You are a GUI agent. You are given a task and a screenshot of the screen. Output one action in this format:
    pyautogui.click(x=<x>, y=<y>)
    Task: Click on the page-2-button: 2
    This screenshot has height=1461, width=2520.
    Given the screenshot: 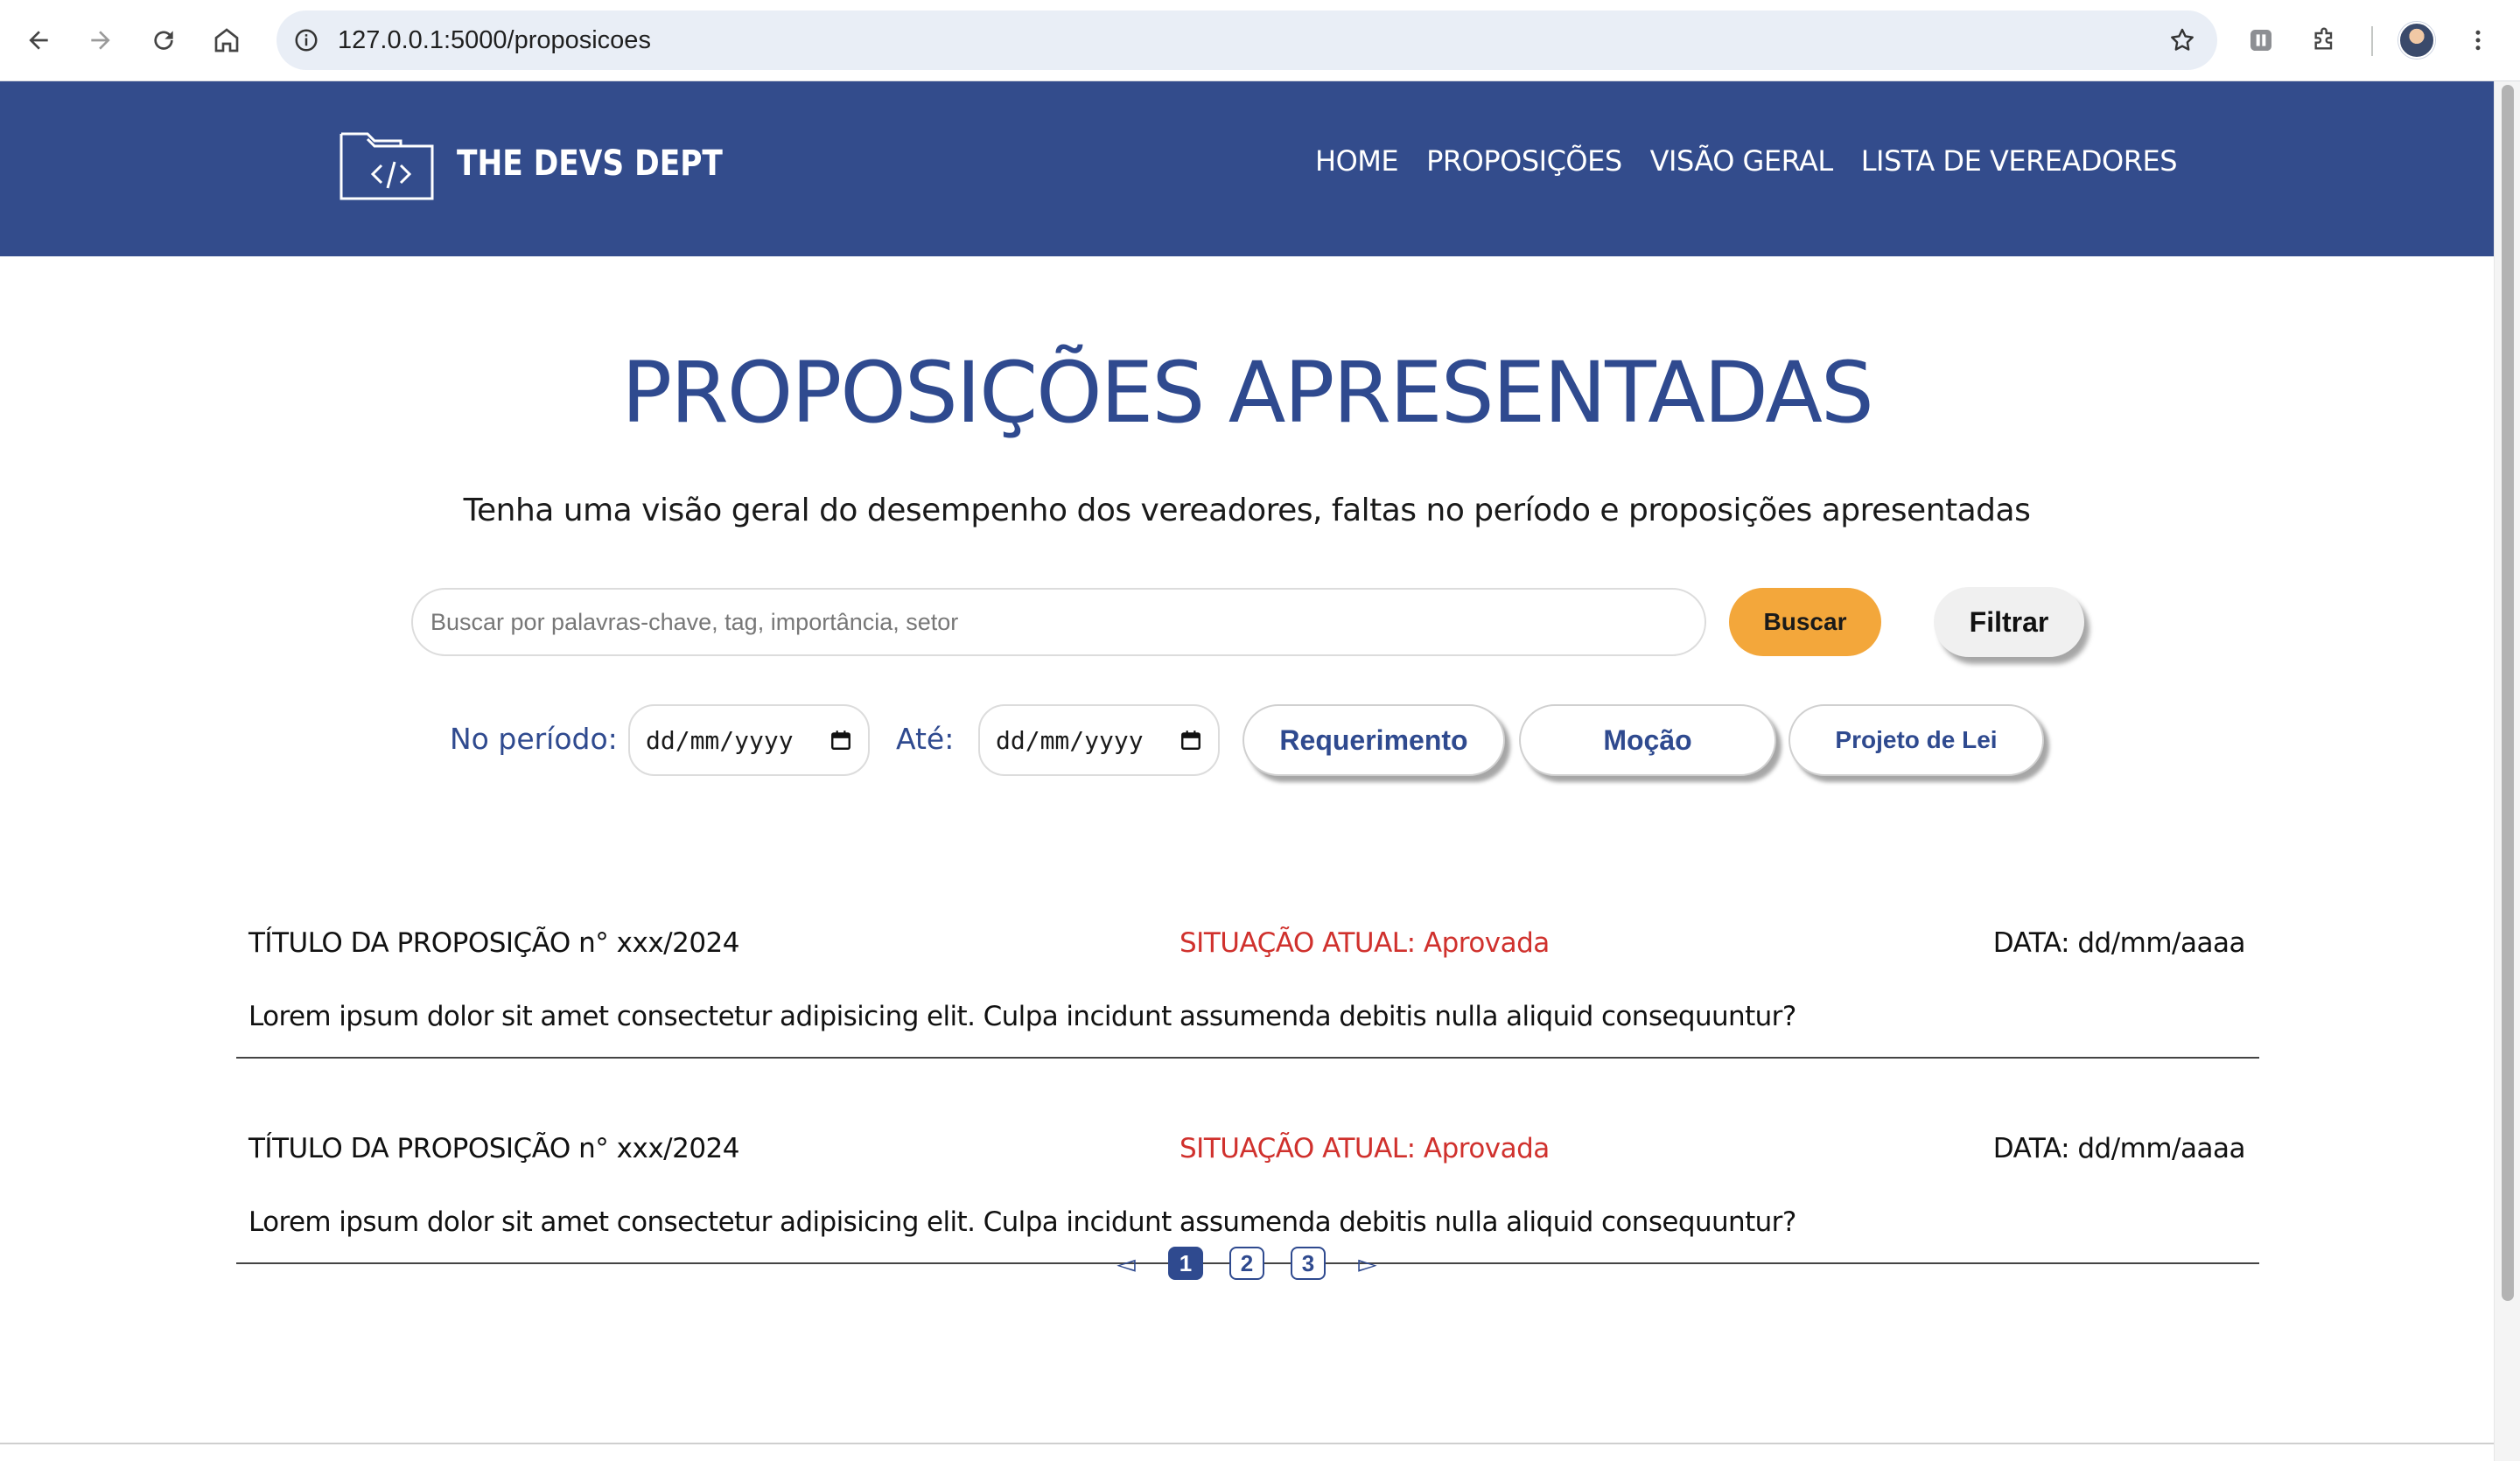 What is the action you would take?
    pyautogui.click(x=1246, y=1263)
    